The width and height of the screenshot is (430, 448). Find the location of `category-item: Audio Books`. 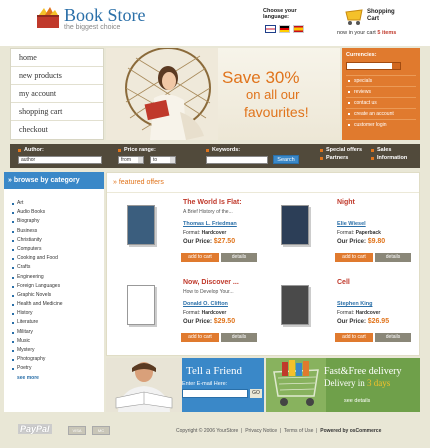

category-item: Audio Books is located at coordinates (54, 212).